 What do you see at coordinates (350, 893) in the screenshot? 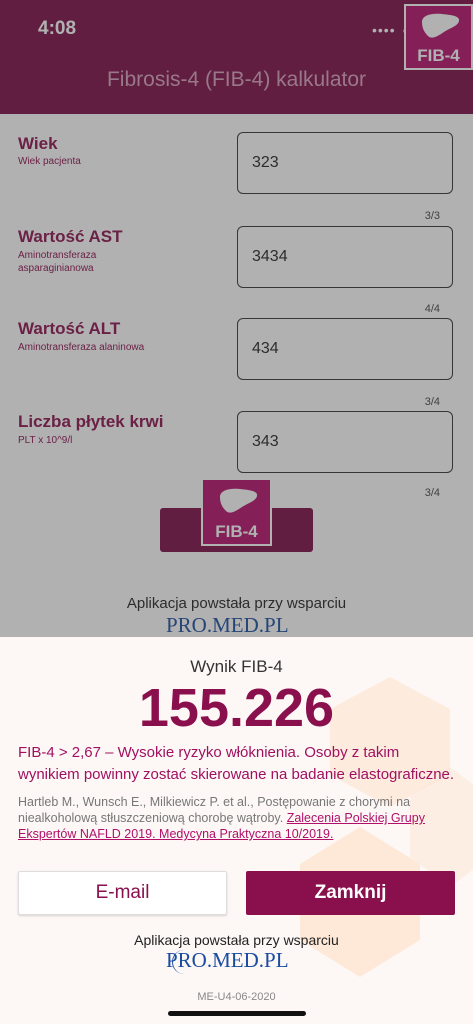
I see `close-button: Zamknij` at bounding box center [350, 893].